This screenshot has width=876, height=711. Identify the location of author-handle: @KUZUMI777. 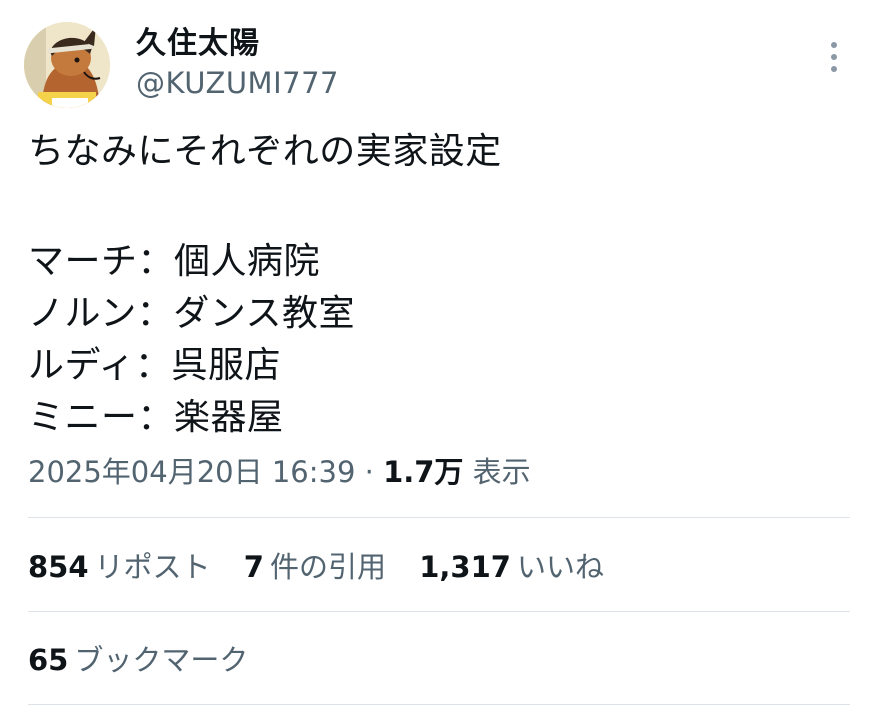
(237, 83).